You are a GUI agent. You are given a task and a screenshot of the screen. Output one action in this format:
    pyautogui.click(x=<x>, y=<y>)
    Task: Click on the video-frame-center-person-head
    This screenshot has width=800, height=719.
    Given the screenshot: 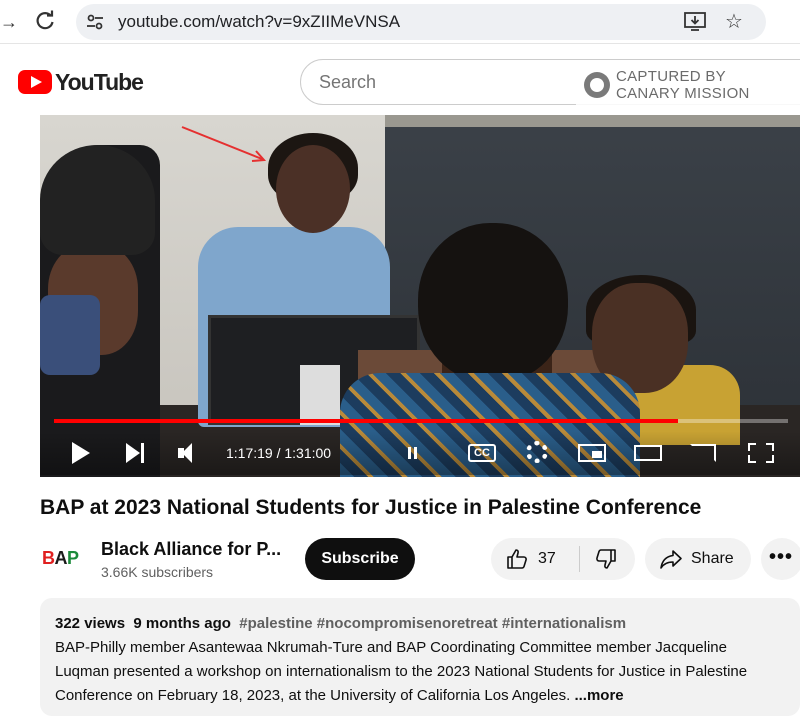 What is the action you would take?
    pyautogui.click(x=493, y=303)
    